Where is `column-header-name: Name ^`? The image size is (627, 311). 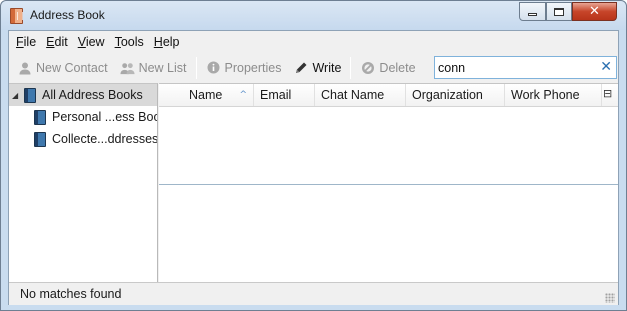
column-header-name: Name ^ is located at coordinates (206, 95).